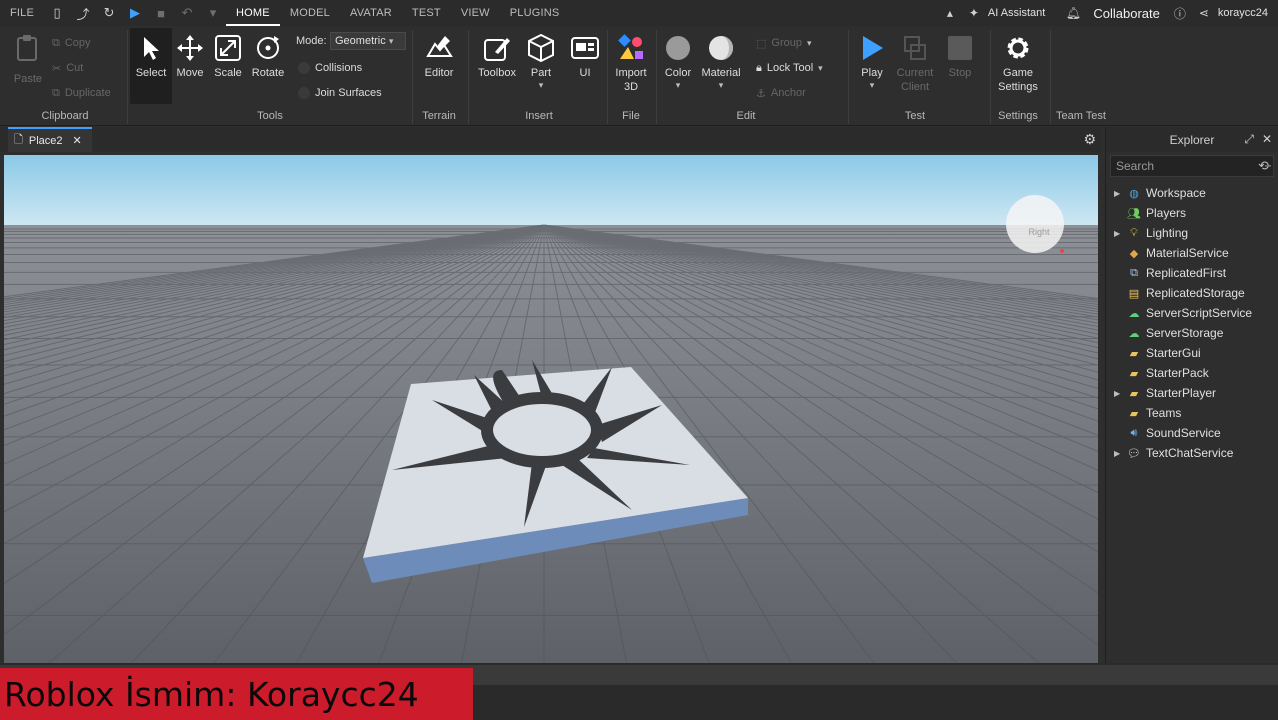 This screenshot has width=1278, height=720. What do you see at coordinates (960, 55) in the screenshot?
I see `stop-button: Stop` at bounding box center [960, 55].